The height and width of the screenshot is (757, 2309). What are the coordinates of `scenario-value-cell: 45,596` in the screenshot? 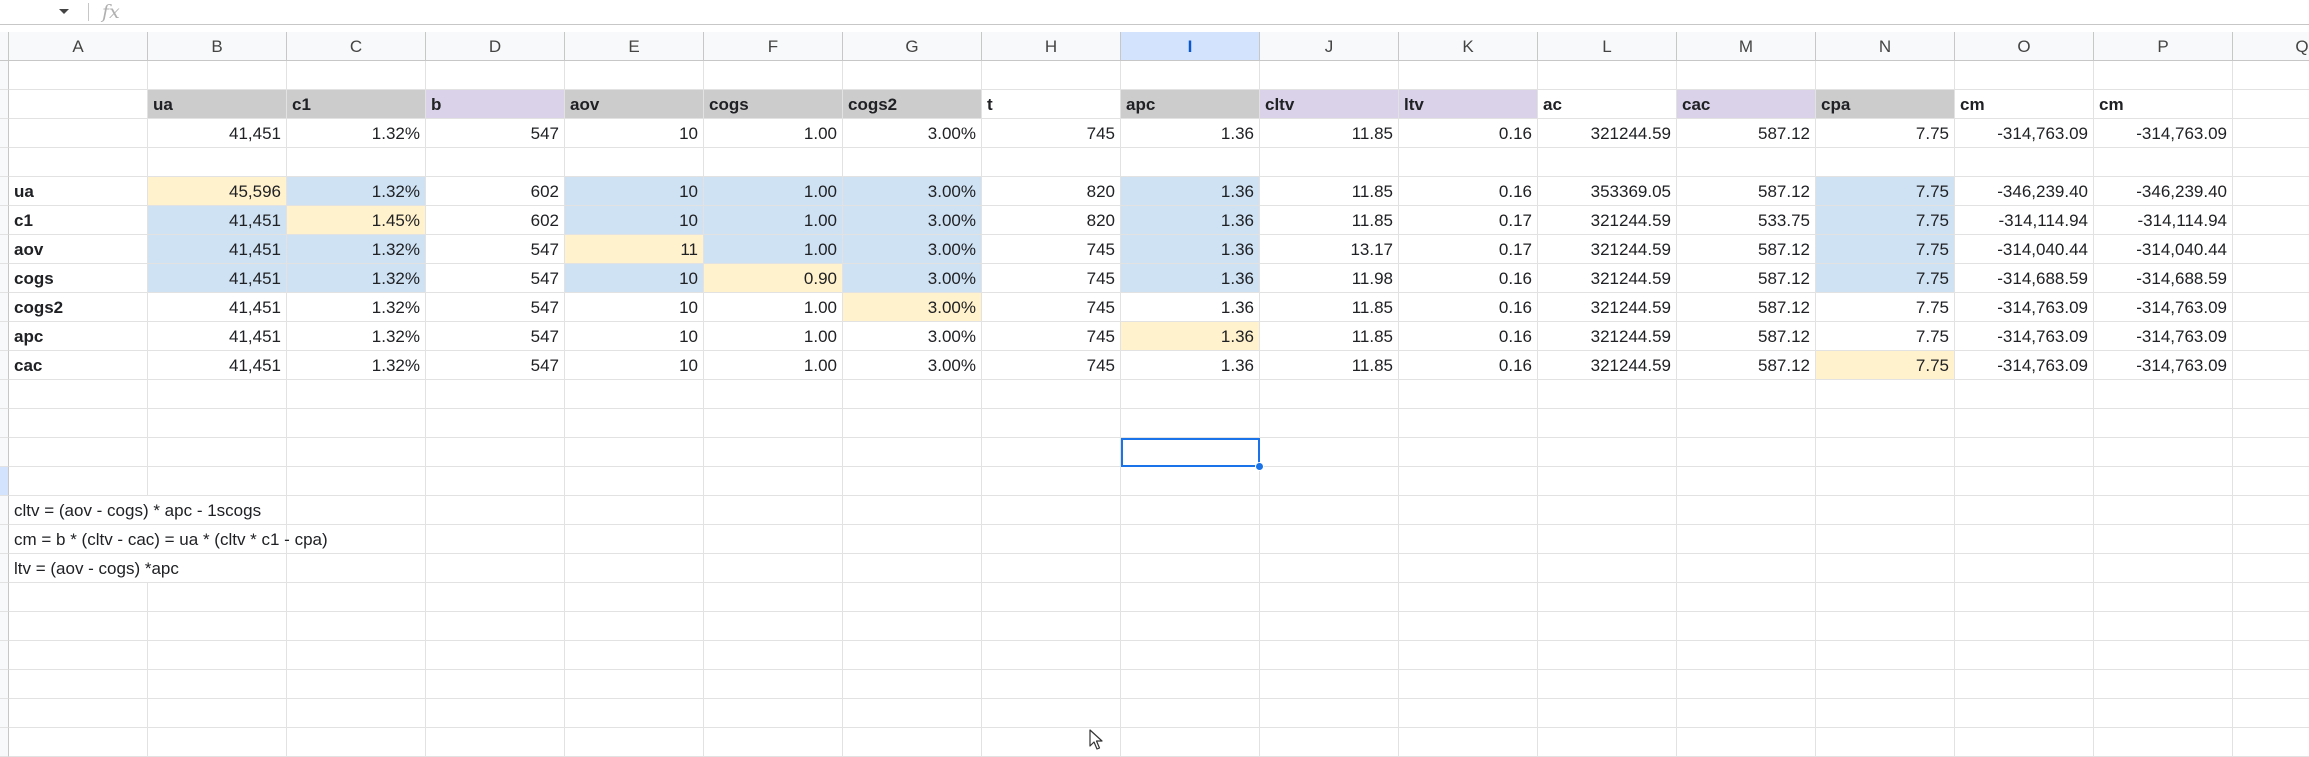 It's located at (217, 191).